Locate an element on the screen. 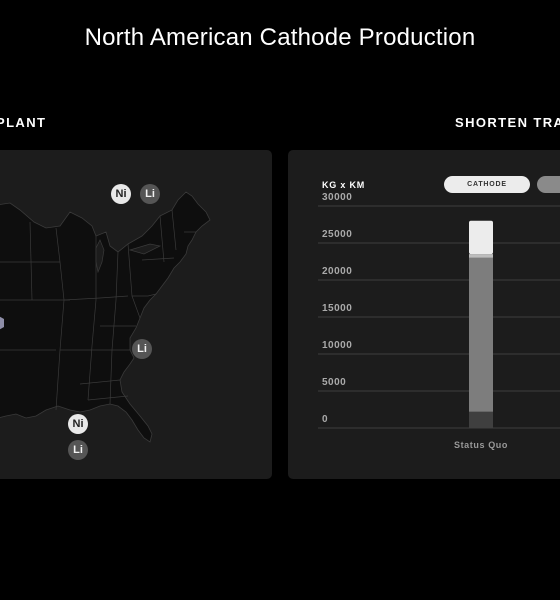 The height and width of the screenshot is (600, 560). y-tick-label: 30000 is located at coordinates (337, 197).